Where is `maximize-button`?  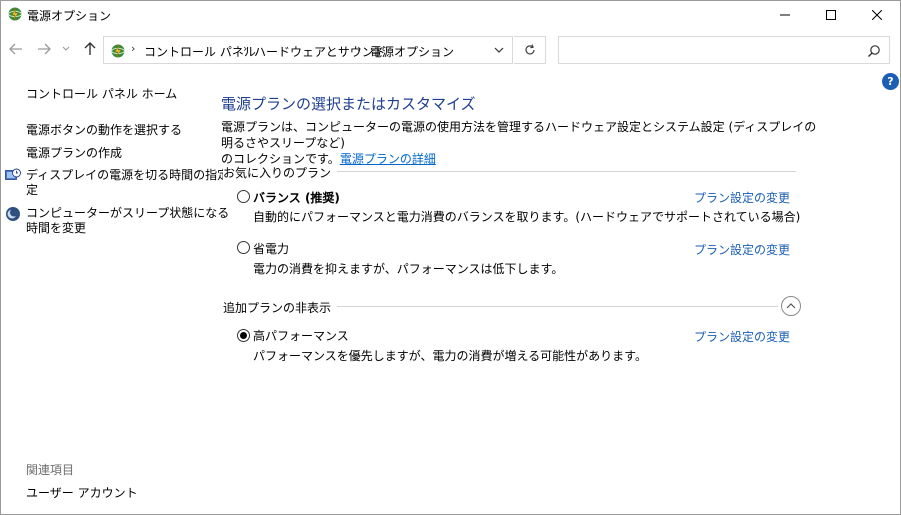 maximize-button is located at coordinates (831, 15).